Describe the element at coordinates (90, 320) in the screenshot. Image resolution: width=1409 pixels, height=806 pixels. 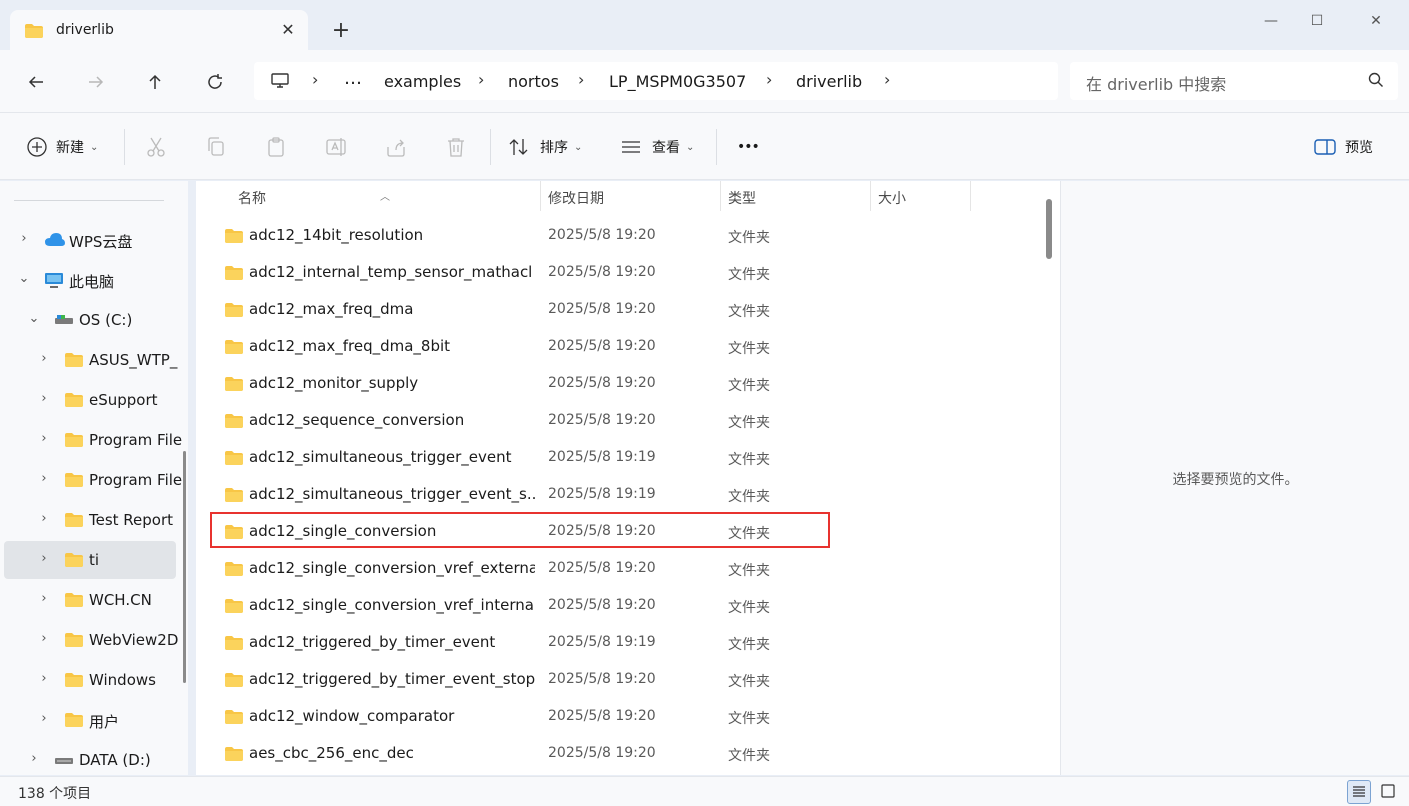
I see `sidebar-item-os-c: ⌄ OS (C:)` at that location.